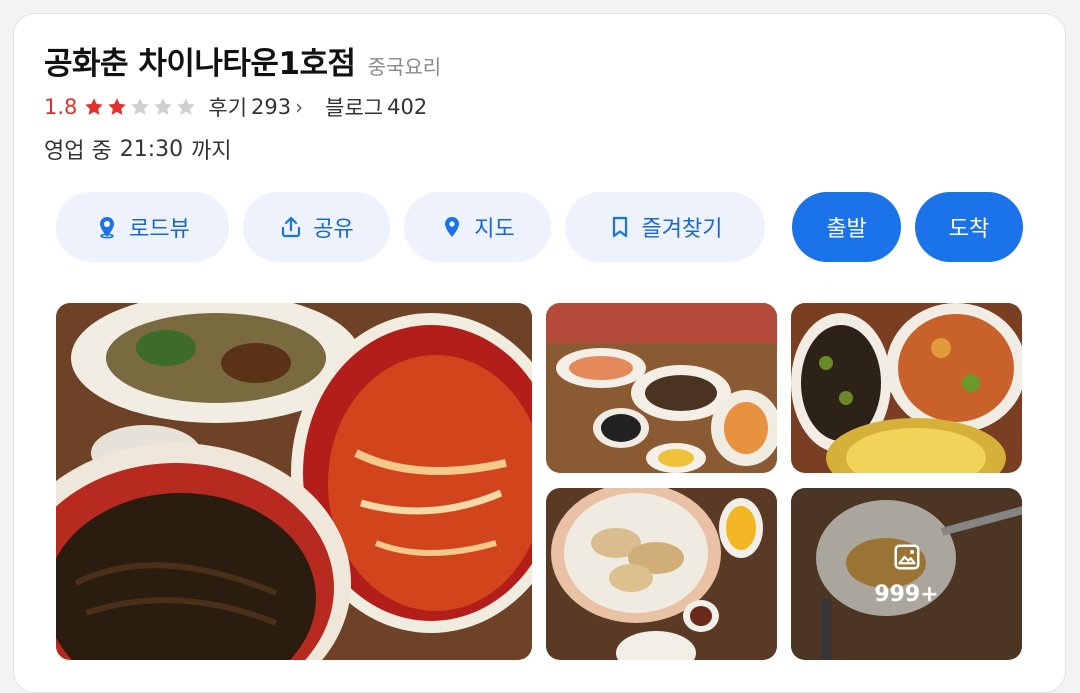 The width and height of the screenshot is (1080, 693). Describe the element at coordinates (452, 227) in the screenshot. I see `map-pin-icon` at that location.